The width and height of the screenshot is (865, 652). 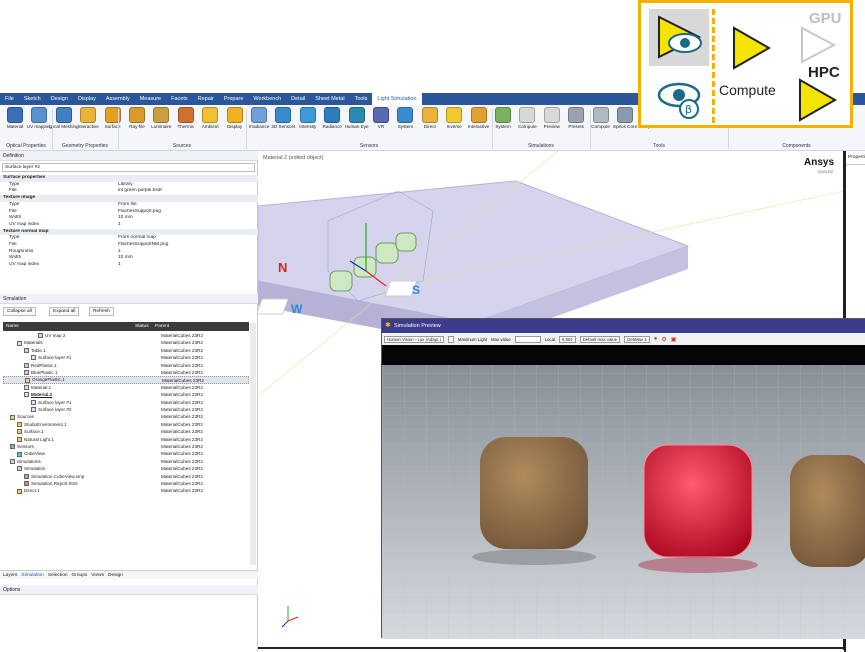 What do you see at coordinates (235, 118) in the screenshot?
I see `ribbon-button-display: Display` at bounding box center [235, 118].